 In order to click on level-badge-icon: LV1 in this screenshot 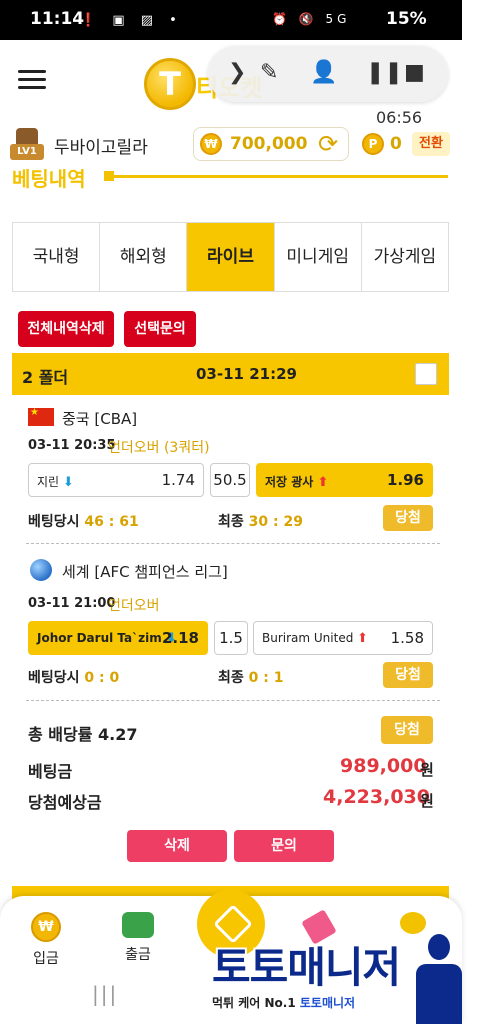, I will do `click(27, 145)`.